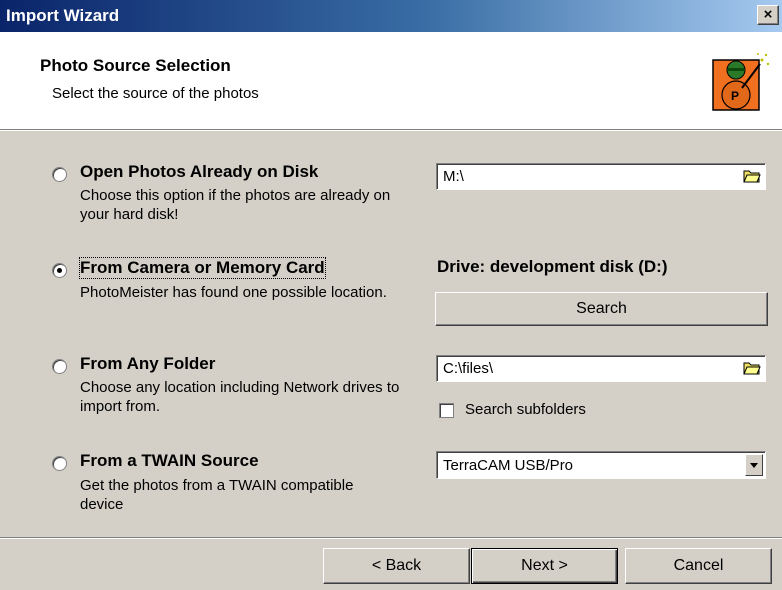 The image size is (782, 590). What do you see at coordinates (601, 176) in the screenshot?
I see `disk-path-input: M:\` at bounding box center [601, 176].